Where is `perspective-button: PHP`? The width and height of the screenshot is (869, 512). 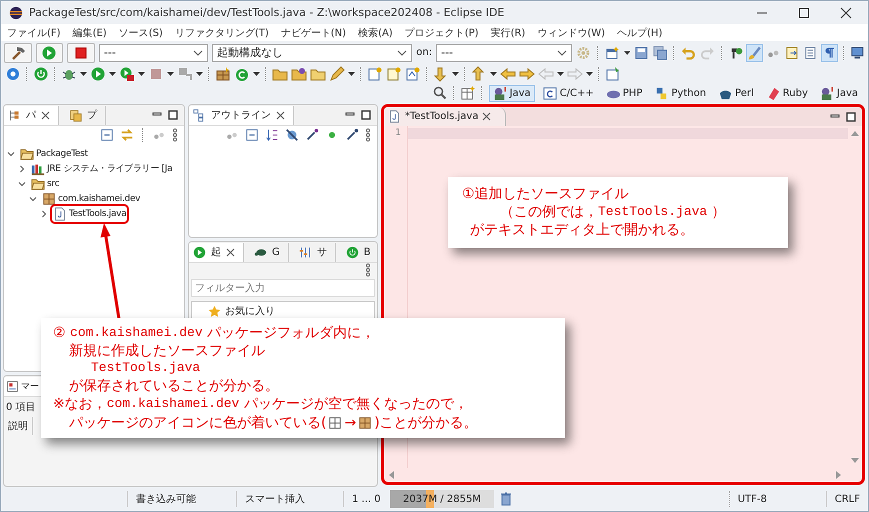 perspective-button: PHP is located at coordinates (624, 93).